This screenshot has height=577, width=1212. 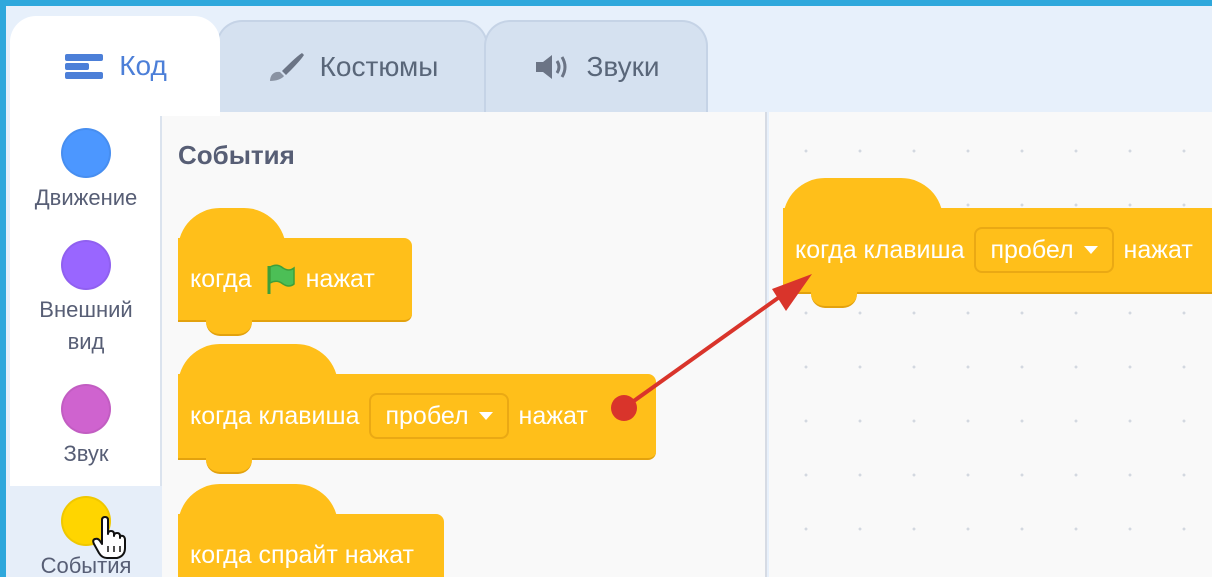 I want to click on tab-sounds-label: Звуки, so click(x=623, y=66).